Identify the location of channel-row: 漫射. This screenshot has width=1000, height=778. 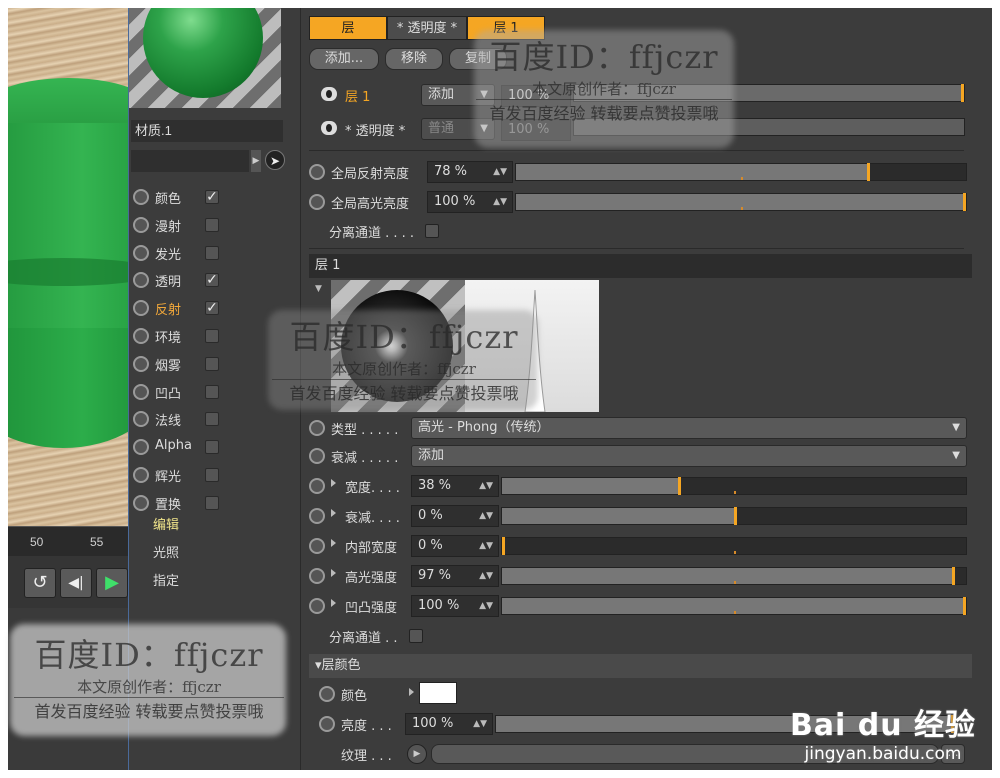
(213, 225).